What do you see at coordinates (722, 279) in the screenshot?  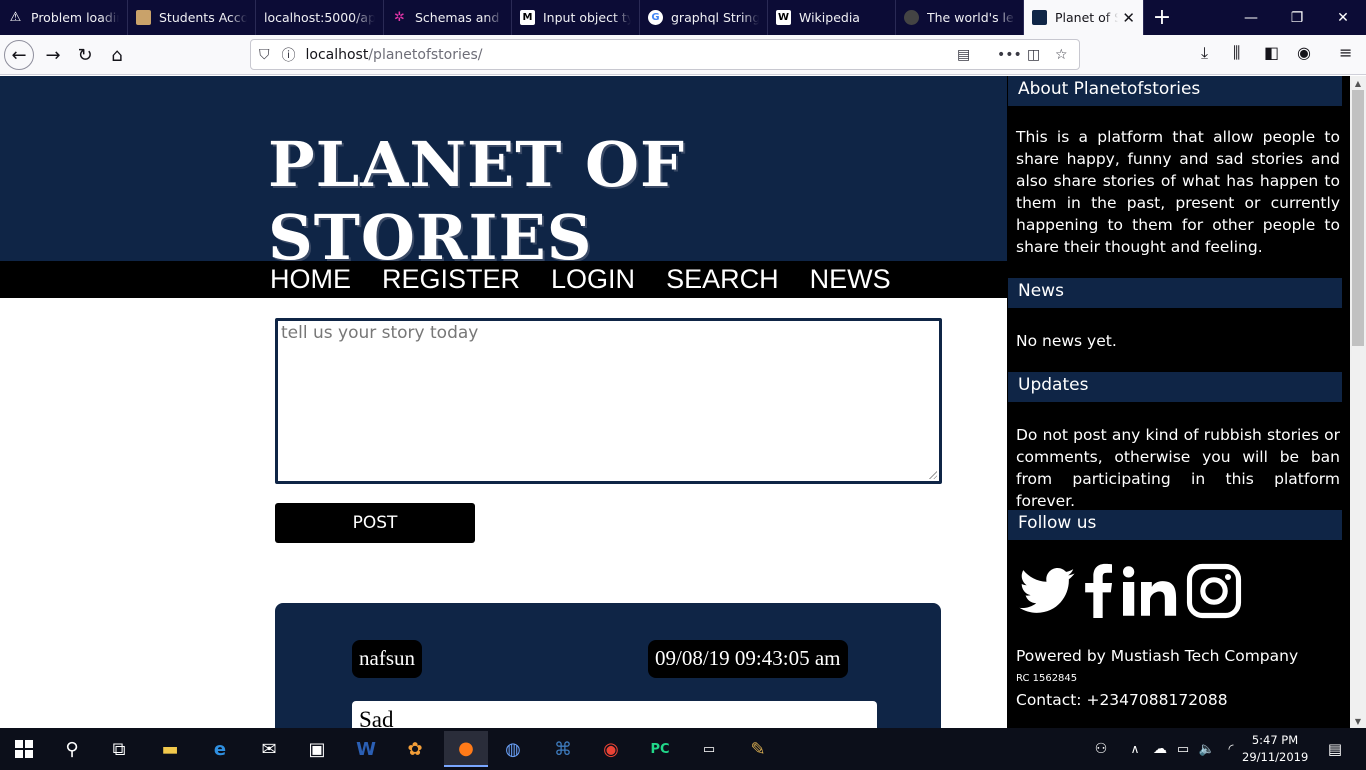 I see `nav-search: SEARCH` at bounding box center [722, 279].